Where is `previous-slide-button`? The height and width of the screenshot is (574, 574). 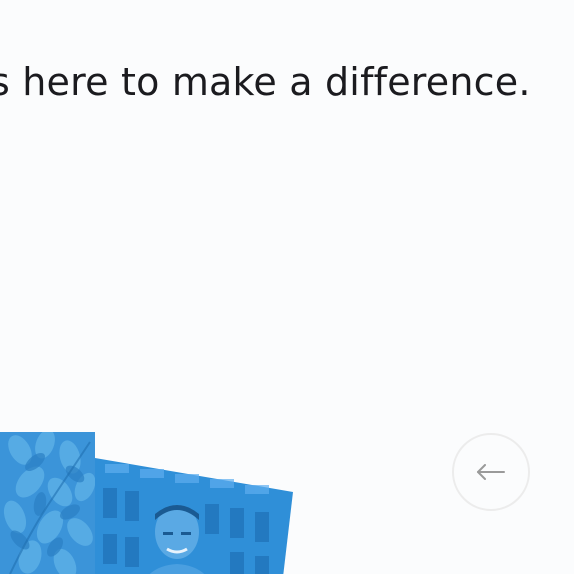
previous-slide-button is located at coordinates (491, 472).